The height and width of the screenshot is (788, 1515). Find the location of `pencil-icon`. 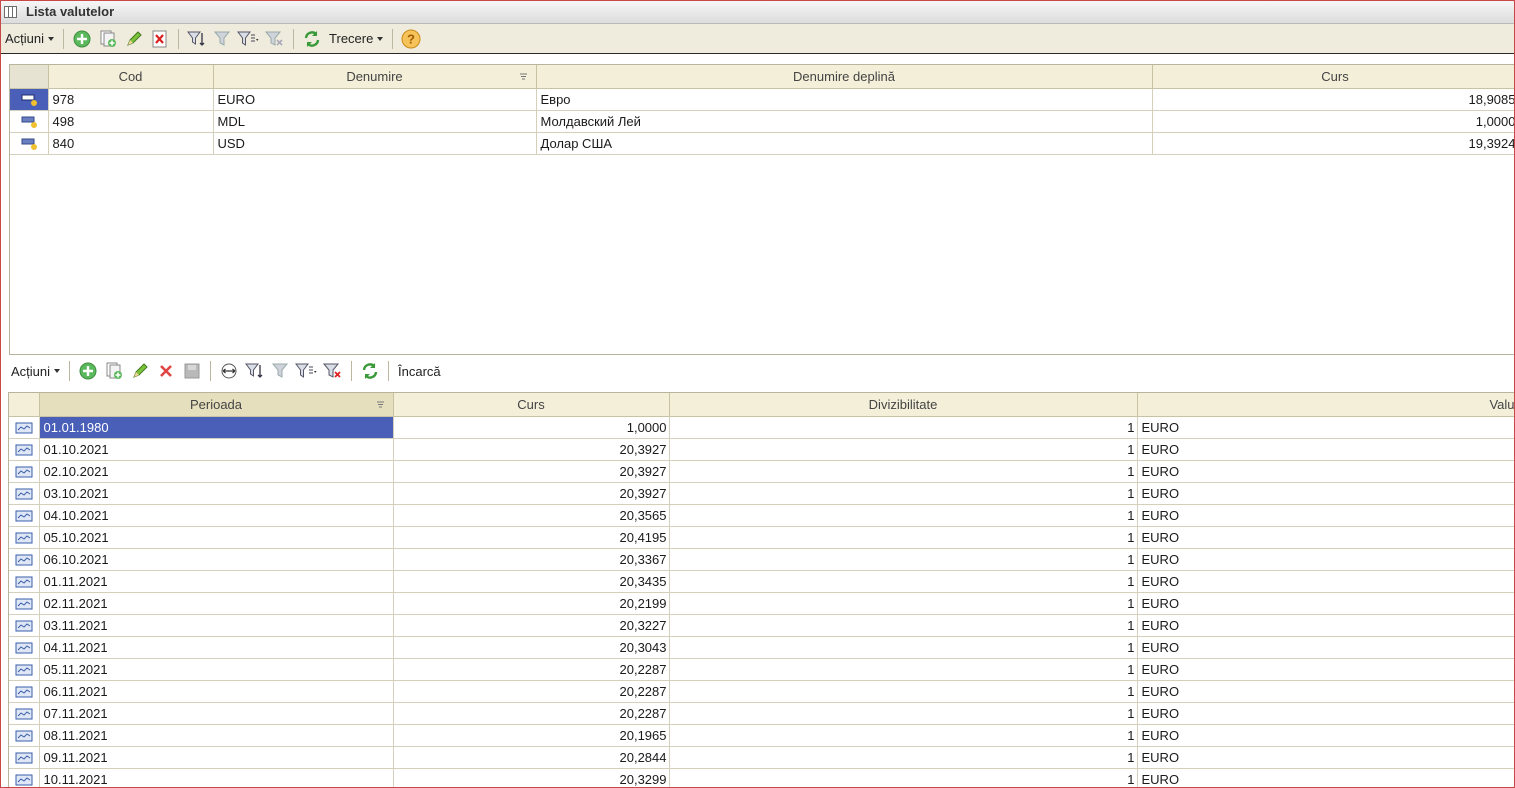

pencil-icon is located at coordinates (134, 38).